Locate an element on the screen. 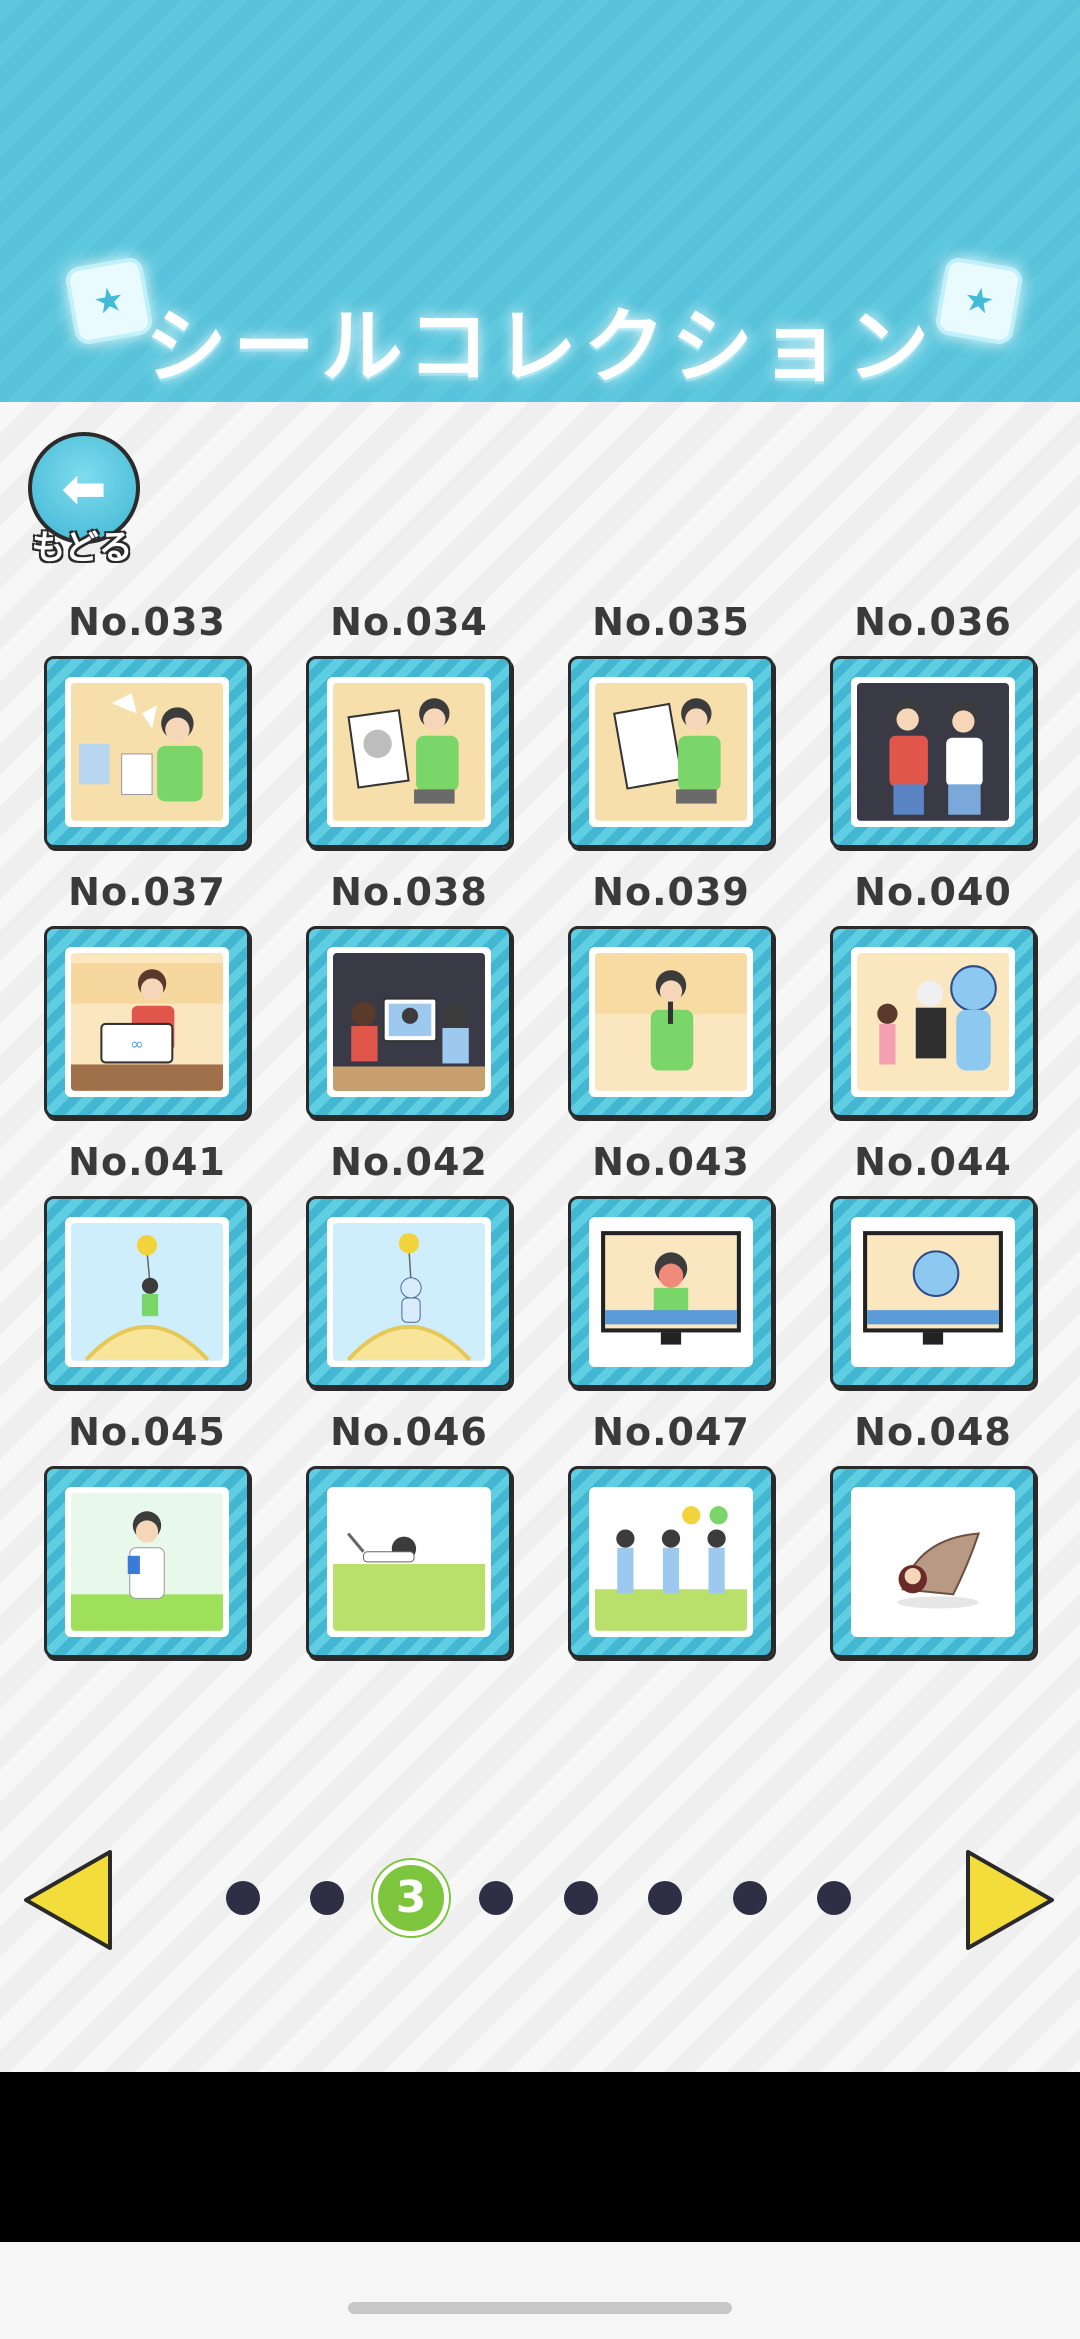  sticker-cell: No.042 is located at coordinates (409, 1264).